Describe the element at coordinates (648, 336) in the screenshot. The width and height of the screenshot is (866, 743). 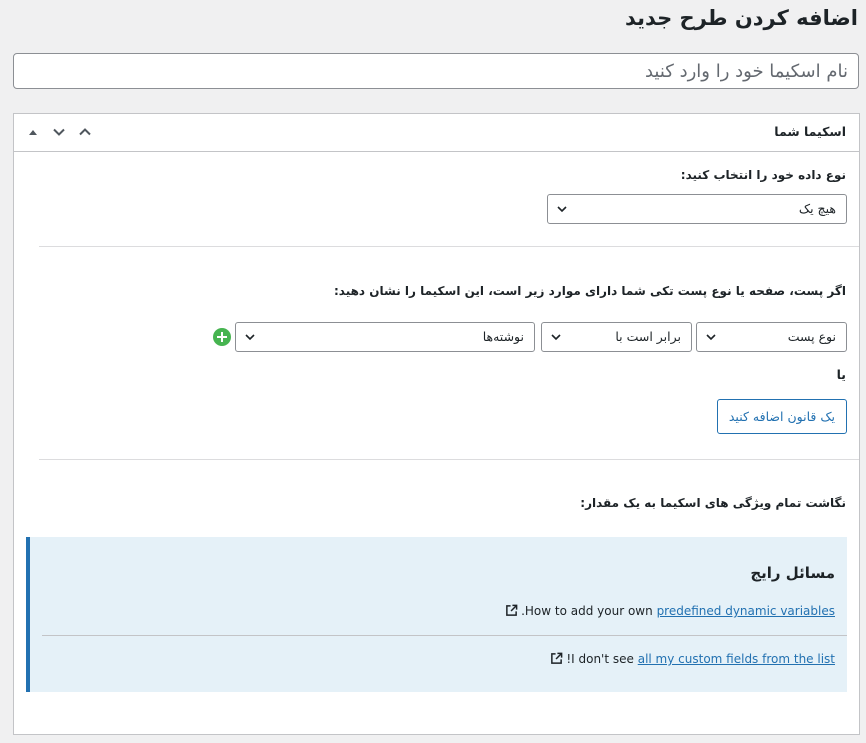
I see `rule-operator-value: برابر است با` at that location.